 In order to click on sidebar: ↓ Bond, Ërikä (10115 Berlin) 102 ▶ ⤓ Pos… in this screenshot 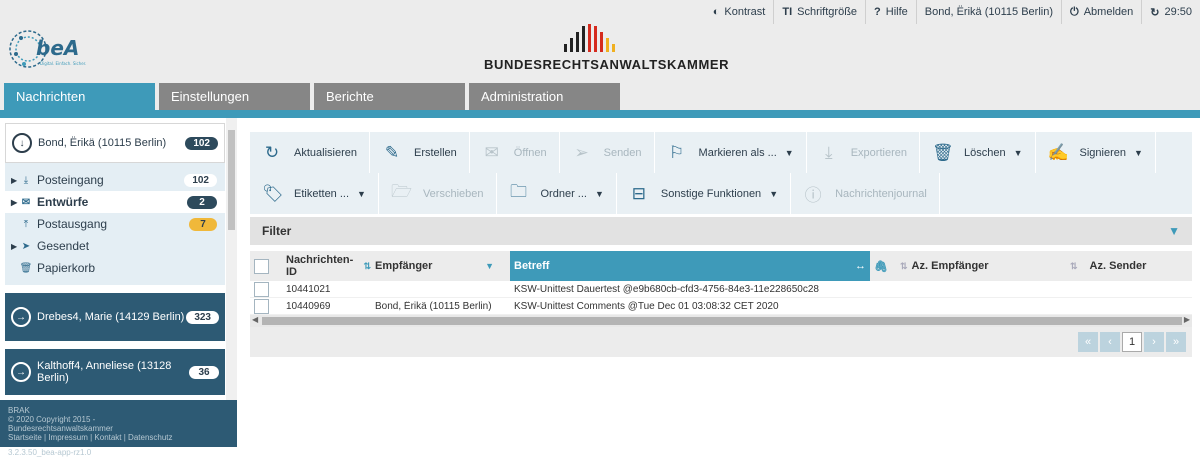, I will do `click(118, 282)`.